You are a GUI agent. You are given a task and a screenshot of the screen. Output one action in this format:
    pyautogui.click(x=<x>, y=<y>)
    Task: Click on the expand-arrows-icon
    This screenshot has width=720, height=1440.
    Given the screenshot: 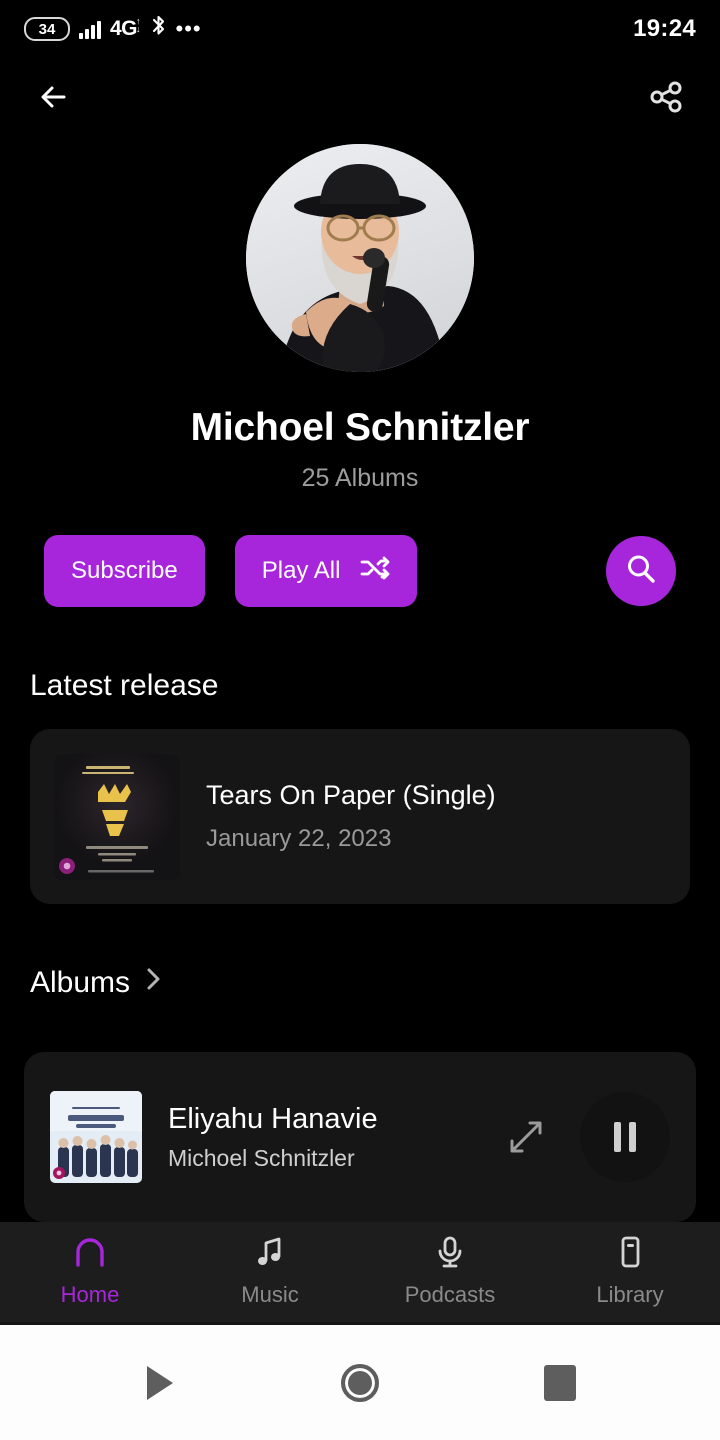 What is the action you would take?
    pyautogui.click(x=526, y=1137)
    